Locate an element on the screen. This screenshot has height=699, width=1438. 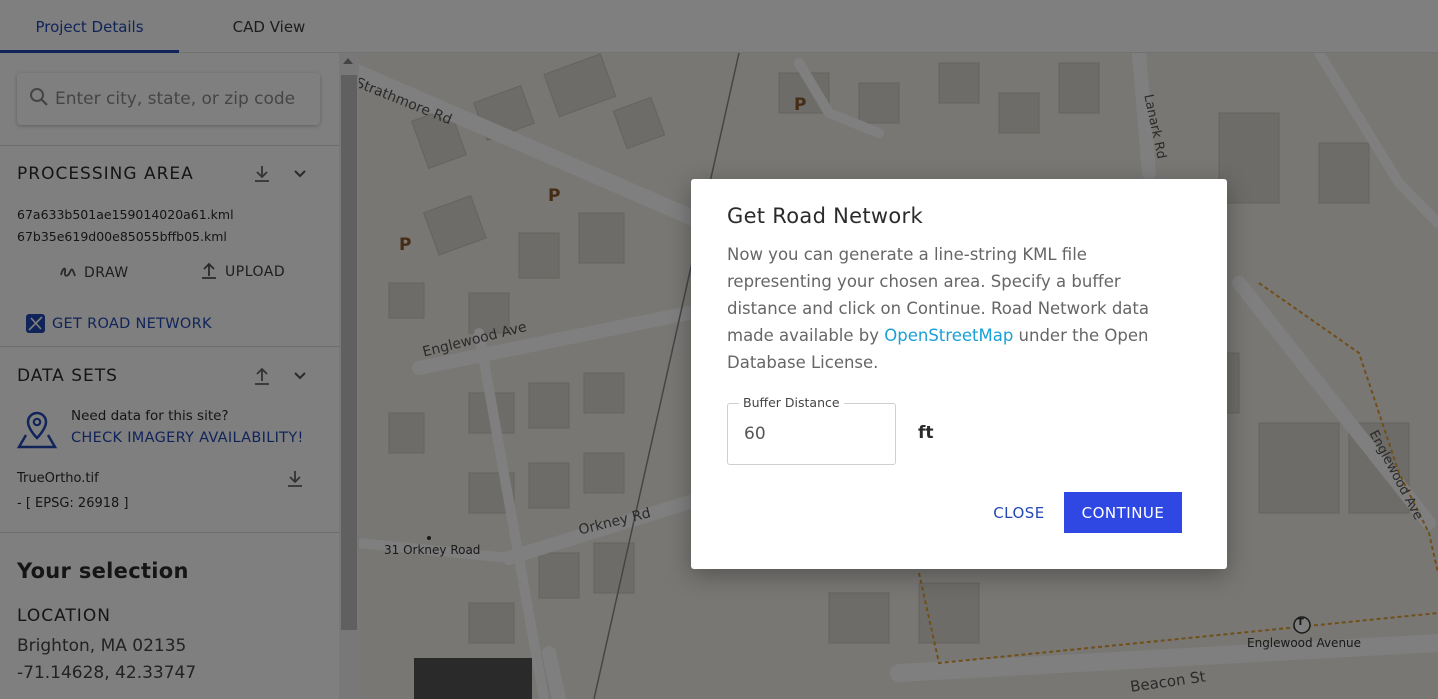
buffer-distance-field: Buffer Distance is located at coordinates (811, 430).